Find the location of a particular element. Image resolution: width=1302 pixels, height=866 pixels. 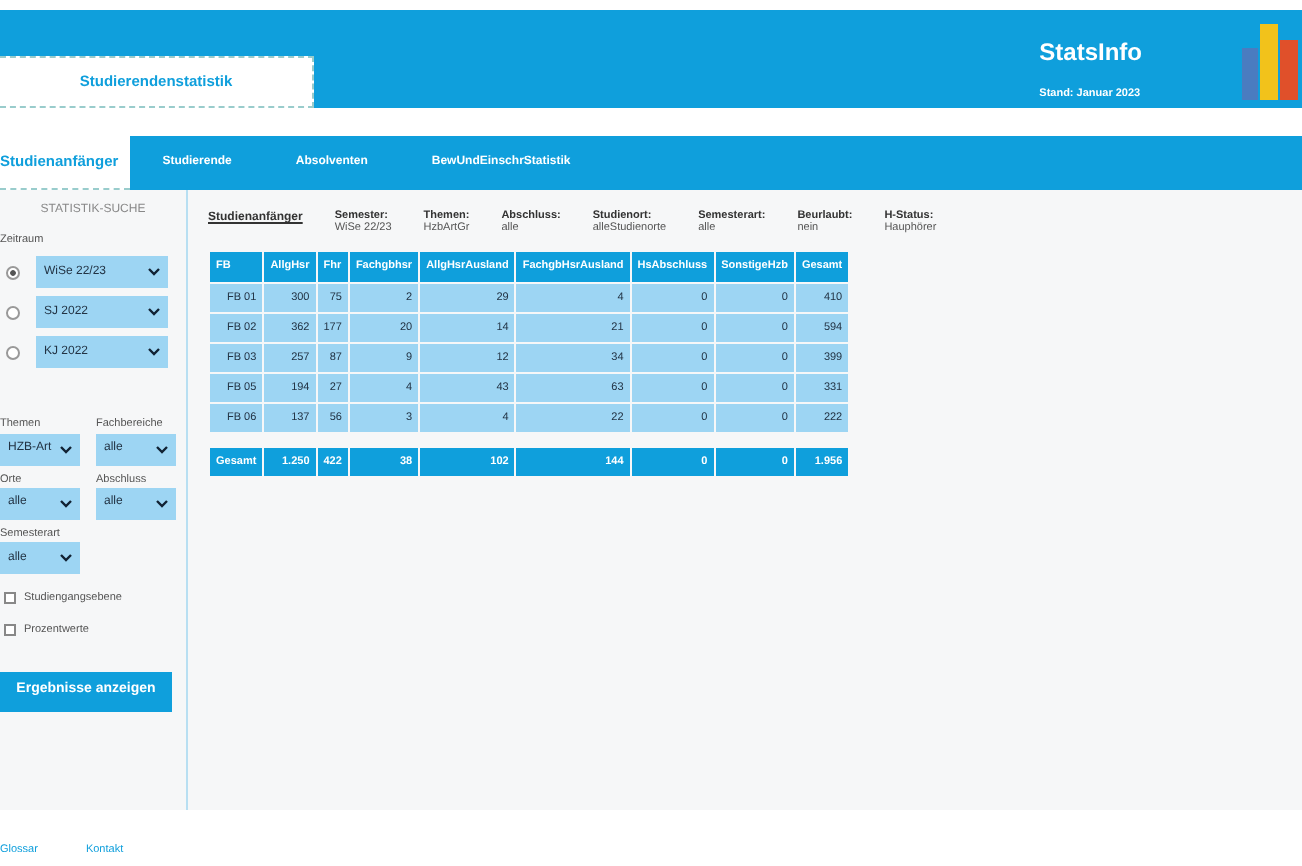

app-title: StatsInfo is located at coordinates (1090, 53).